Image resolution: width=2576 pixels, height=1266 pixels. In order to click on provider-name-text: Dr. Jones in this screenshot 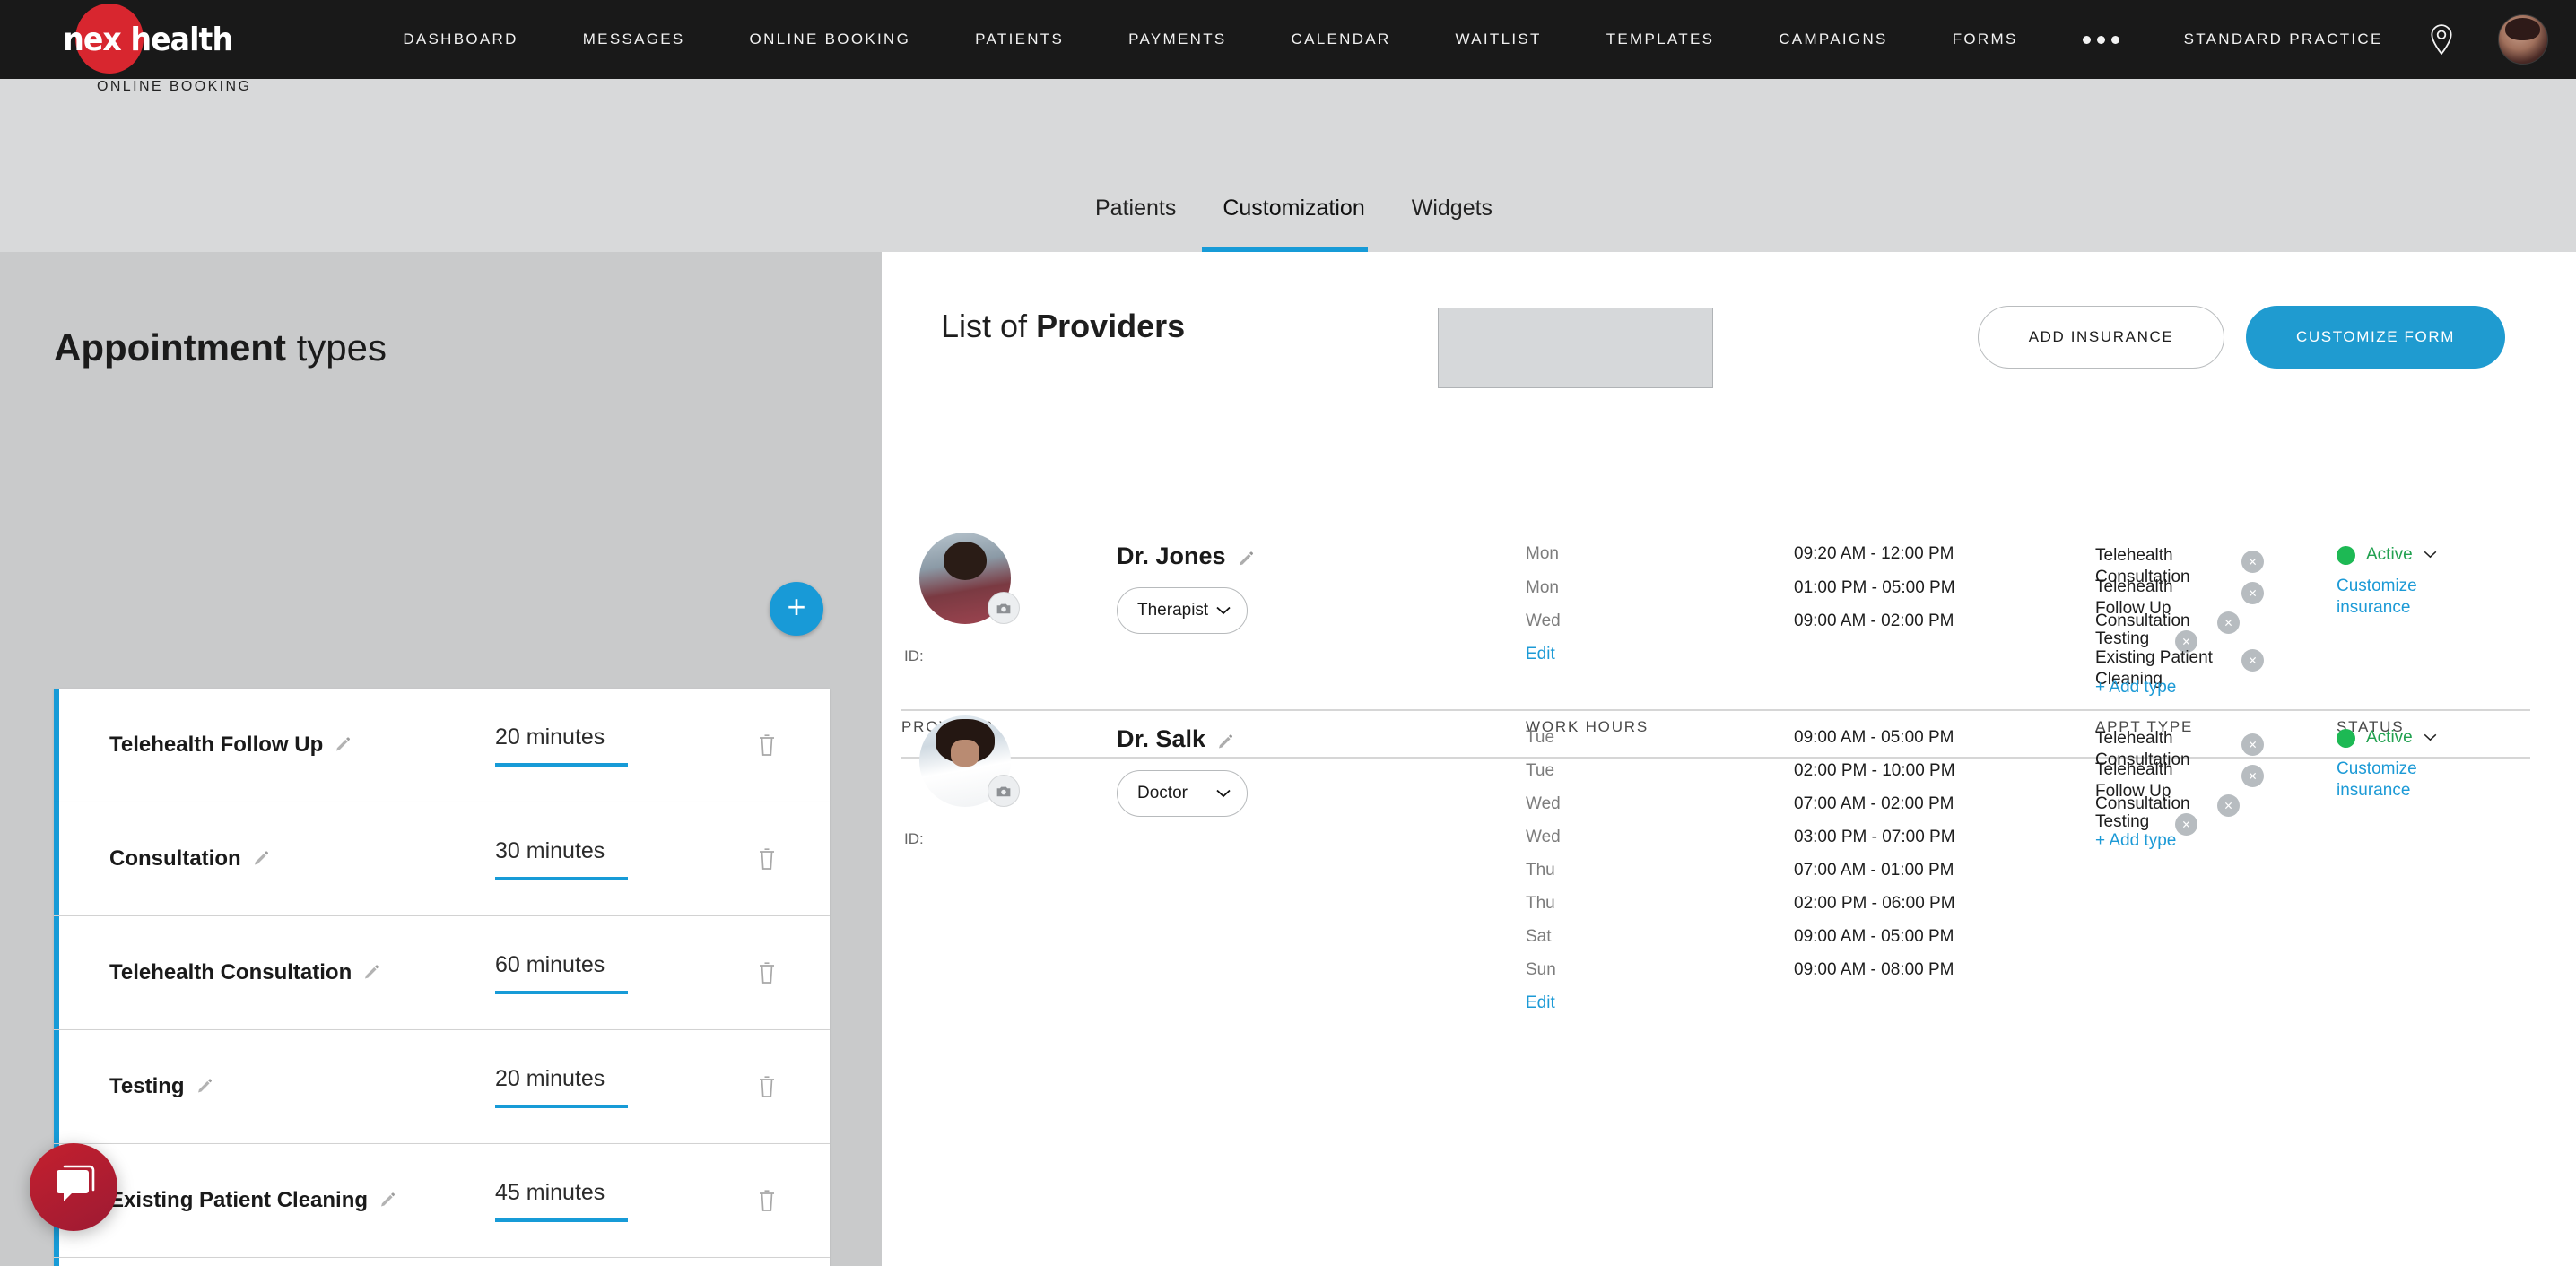, I will do `click(1171, 555)`.